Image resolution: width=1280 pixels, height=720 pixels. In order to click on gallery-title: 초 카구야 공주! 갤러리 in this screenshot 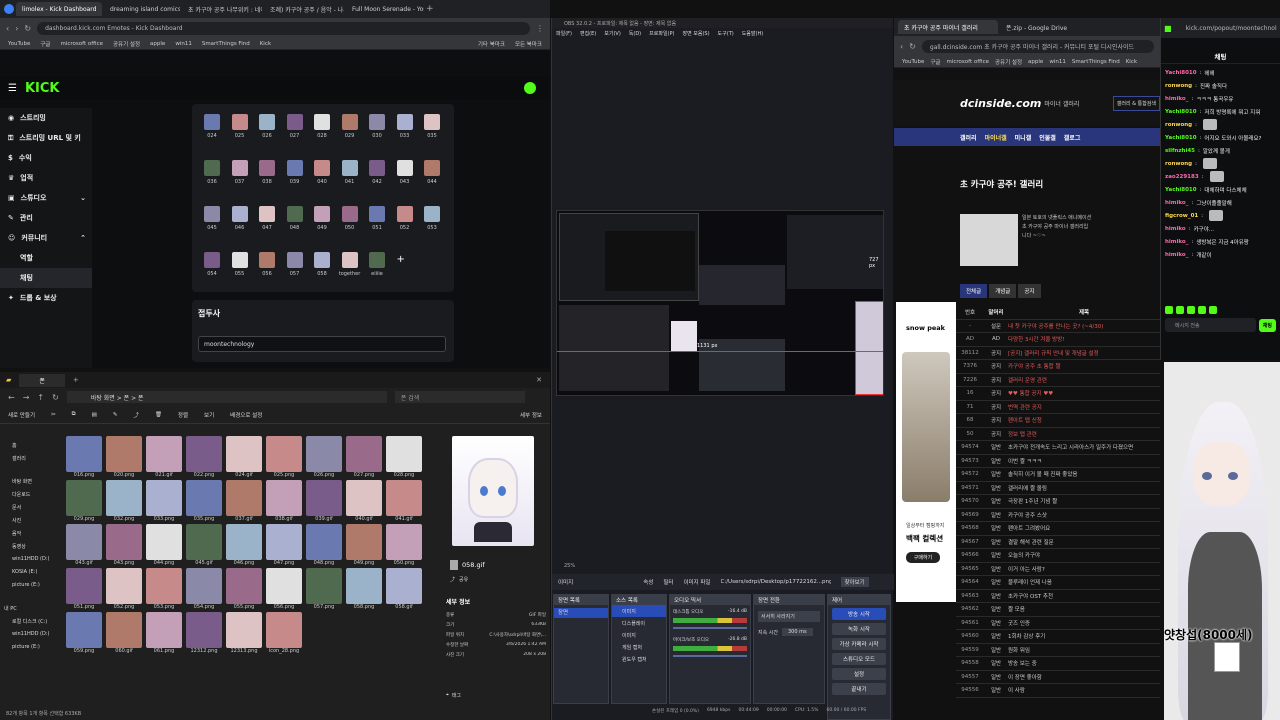, I will do `click(1001, 184)`.